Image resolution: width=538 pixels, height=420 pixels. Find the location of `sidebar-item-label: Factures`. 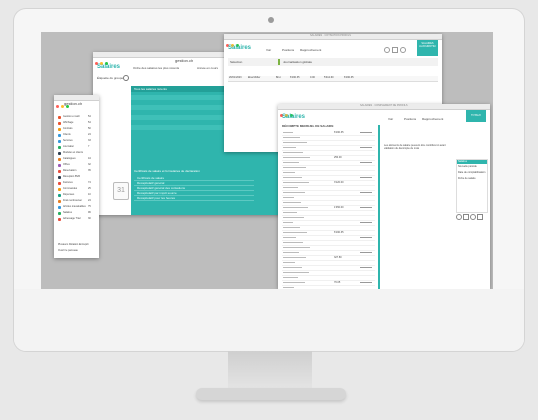

sidebar-item-label: Factures is located at coordinates (68, 182).